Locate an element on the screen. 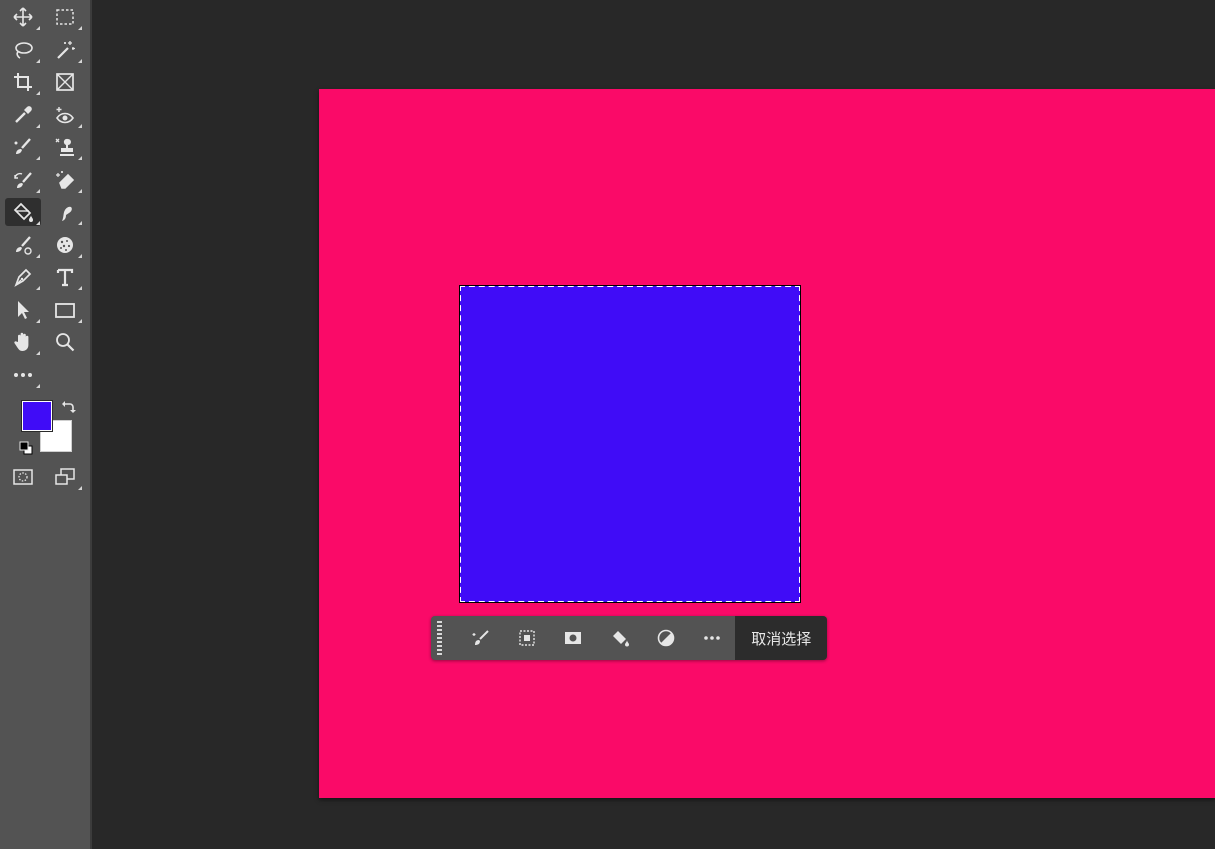  red-eye-tool is located at coordinates (65, 115).